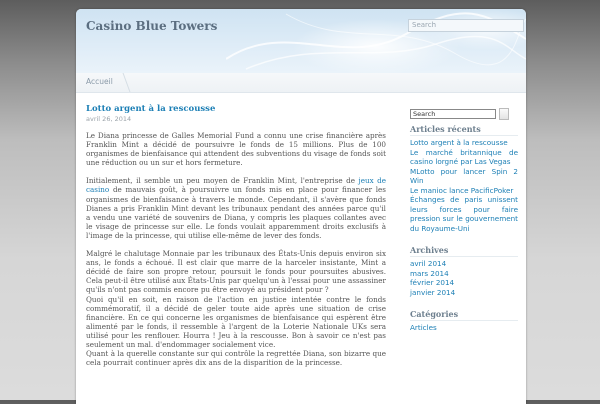 Image resolution: width=600 pixels, height=404 pixels. I want to click on sidebar-search-input: Search, so click(453, 114).